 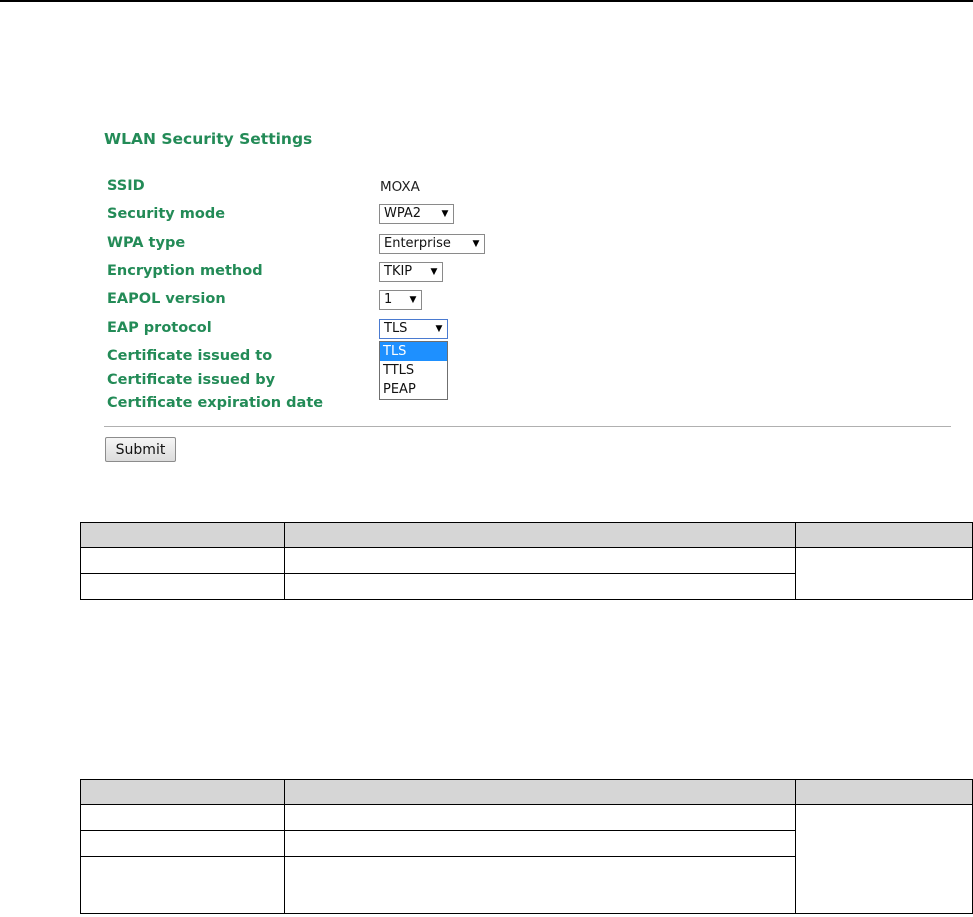 What do you see at coordinates (413, 389) in the screenshot?
I see `eap-option-peap: PEAP` at bounding box center [413, 389].